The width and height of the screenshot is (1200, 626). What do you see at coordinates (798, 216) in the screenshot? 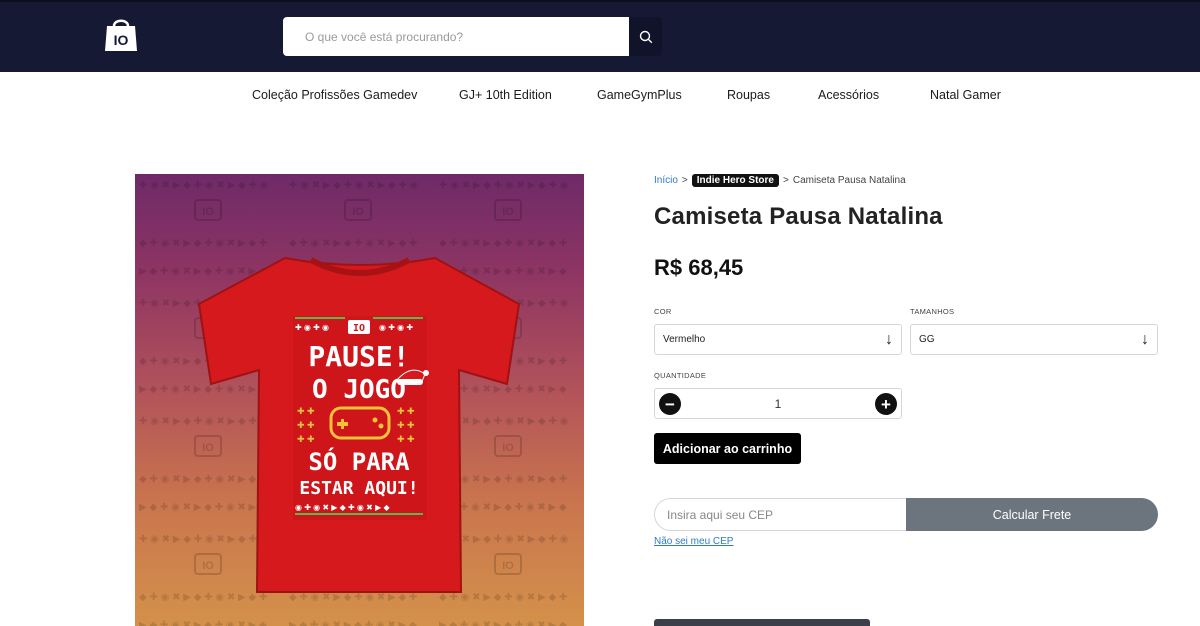
I see `product-title: Camiseta Pausa Natalina` at bounding box center [798, 216].